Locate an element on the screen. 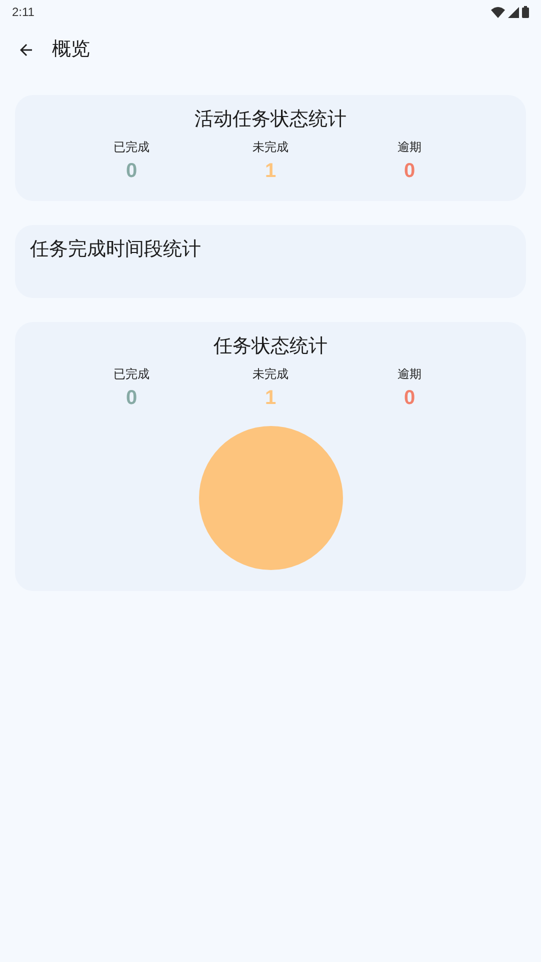 This screenshot has height=962, width=541. card-title: 活动任务状态统计 is located at coordinates (270, 120).